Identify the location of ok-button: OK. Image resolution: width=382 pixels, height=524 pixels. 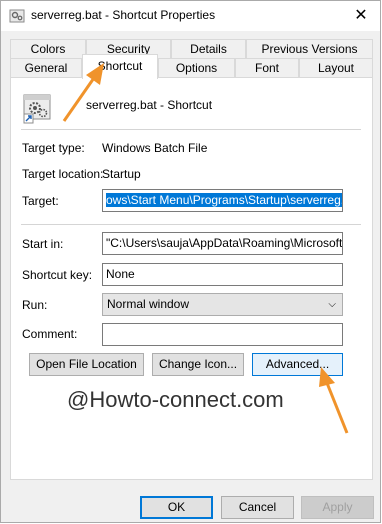
(176, 507).